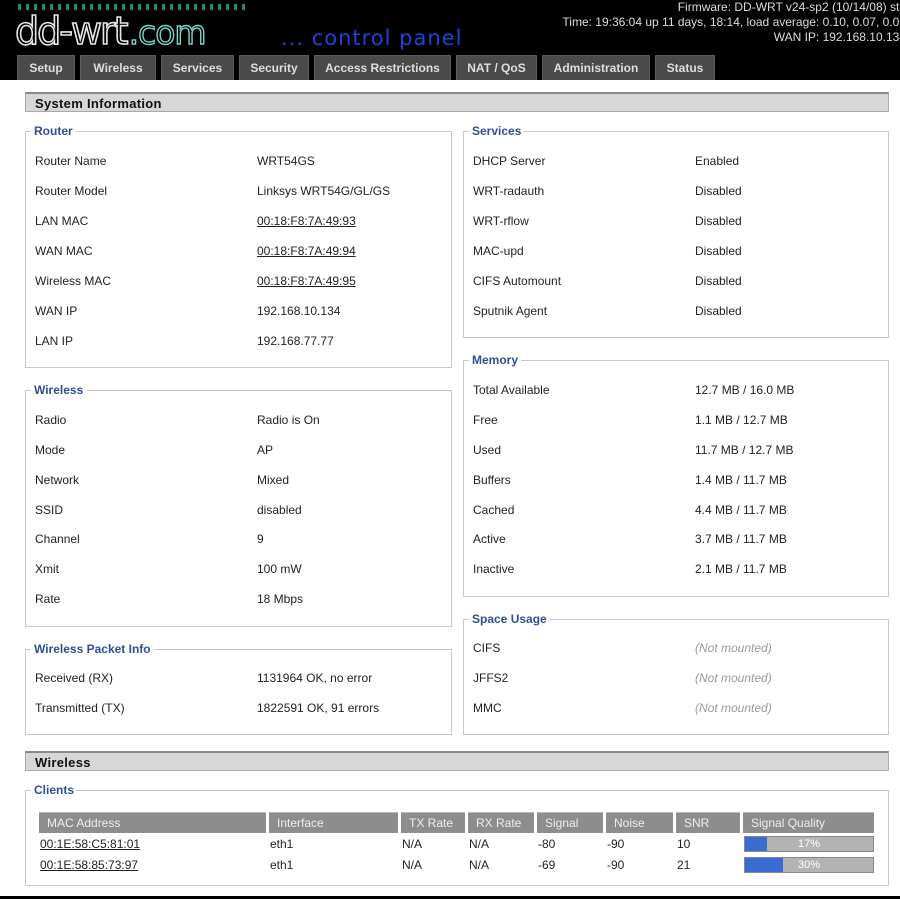 This screenshot has width=900, height=899. I want to click on signal-quality-label: 30%, so click(809, 864).